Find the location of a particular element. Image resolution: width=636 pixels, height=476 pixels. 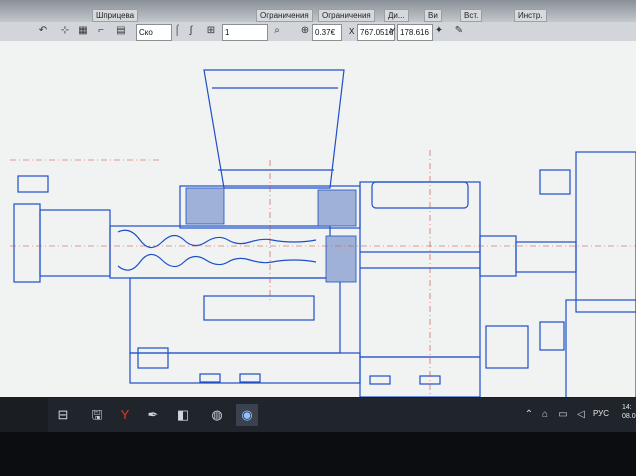

pin-icon: ✦ is located at coordinates (439, 31).